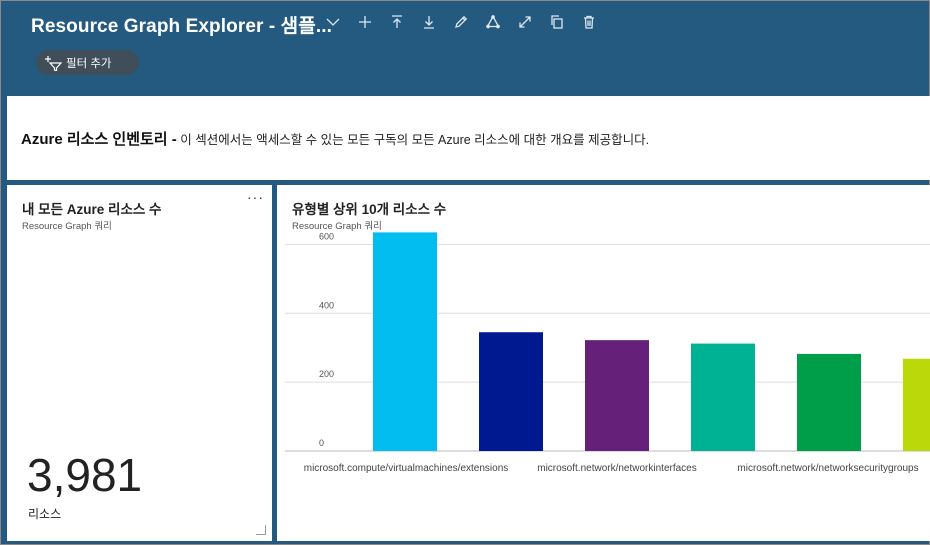 The image size is (930, 545). I want to click on upload-icon, so click(397, 22).